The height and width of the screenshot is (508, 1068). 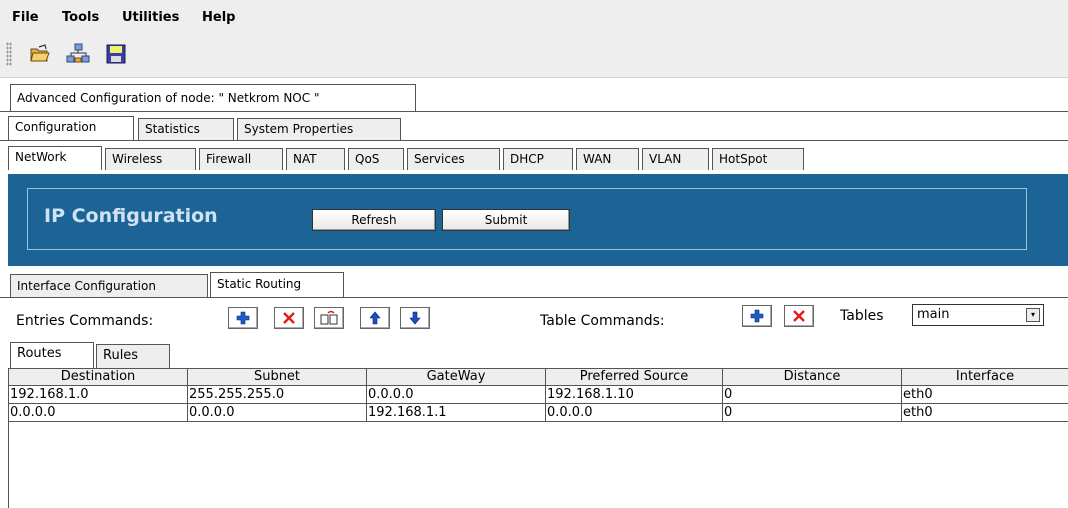 I want to click on add-entry-icon, so click(x=243, y=318).